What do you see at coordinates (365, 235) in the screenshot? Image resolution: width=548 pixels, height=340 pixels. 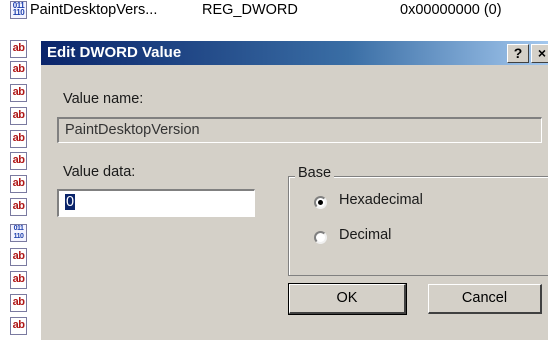 I see `radio-decimal-label: Decimal` at bounding box center [365, 235].